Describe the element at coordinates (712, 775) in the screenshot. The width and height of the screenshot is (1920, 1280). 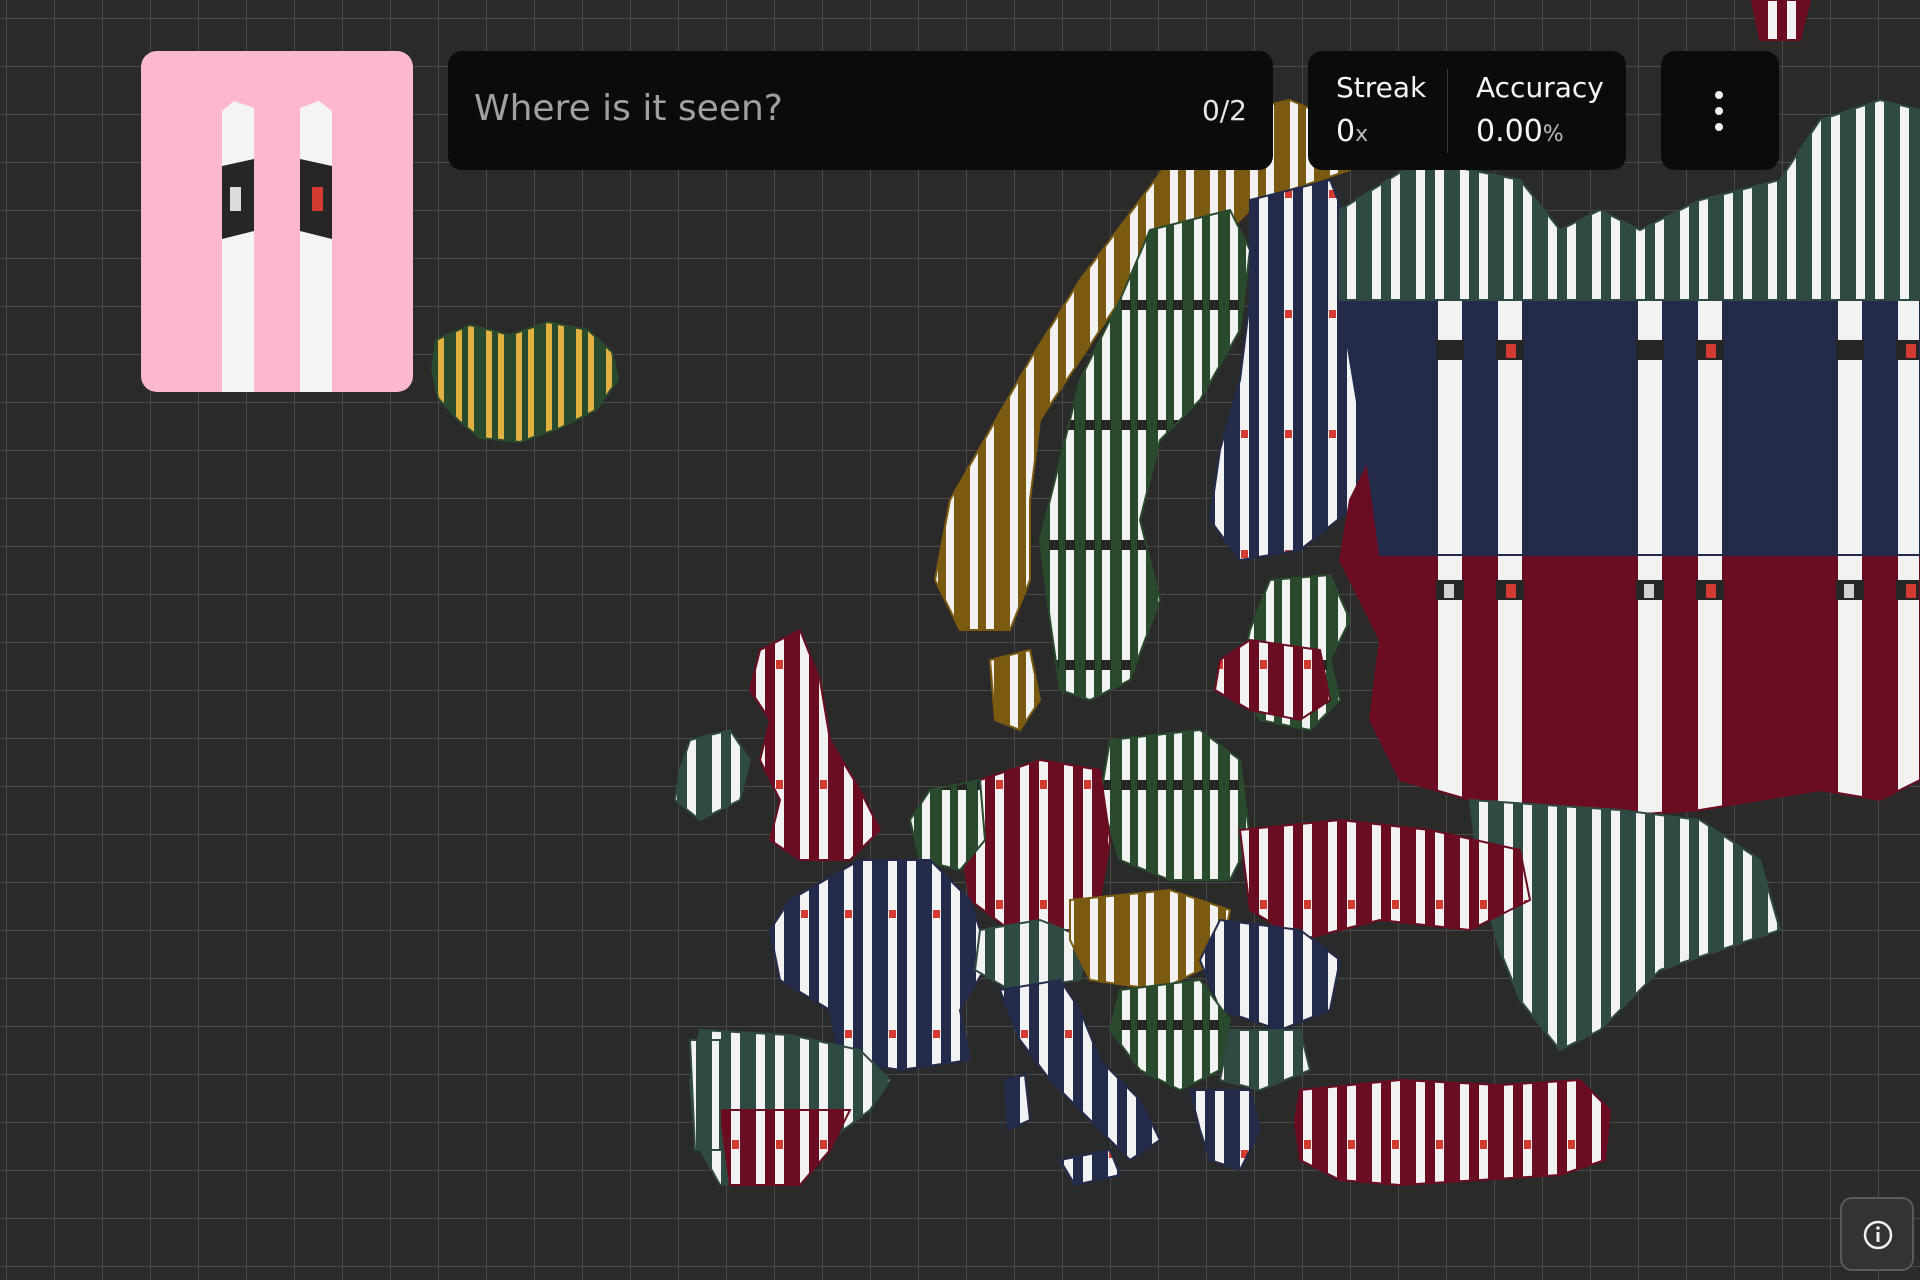
I see `region-ireland` at that location.